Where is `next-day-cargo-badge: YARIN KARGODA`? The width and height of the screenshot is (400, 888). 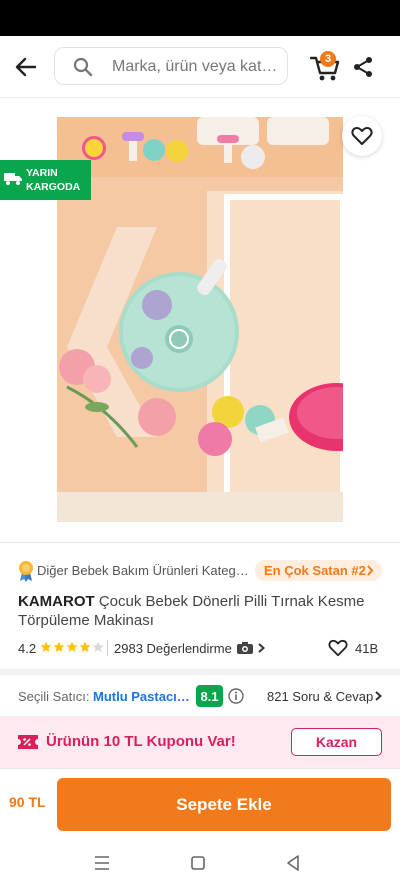 next-day-cargo-badge: YARIN KARGODA is located at coordinates (45, 180).